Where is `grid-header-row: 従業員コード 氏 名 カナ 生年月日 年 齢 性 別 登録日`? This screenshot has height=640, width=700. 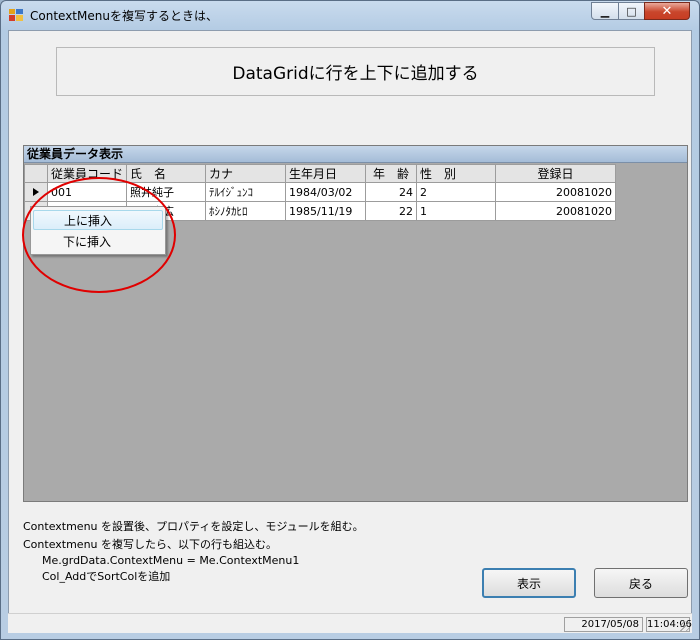 grid-header-row: 従業員コード 氏 名 カナ 生年月日 年 齢 性 別 登録日 is located at coordinates (320, 173).